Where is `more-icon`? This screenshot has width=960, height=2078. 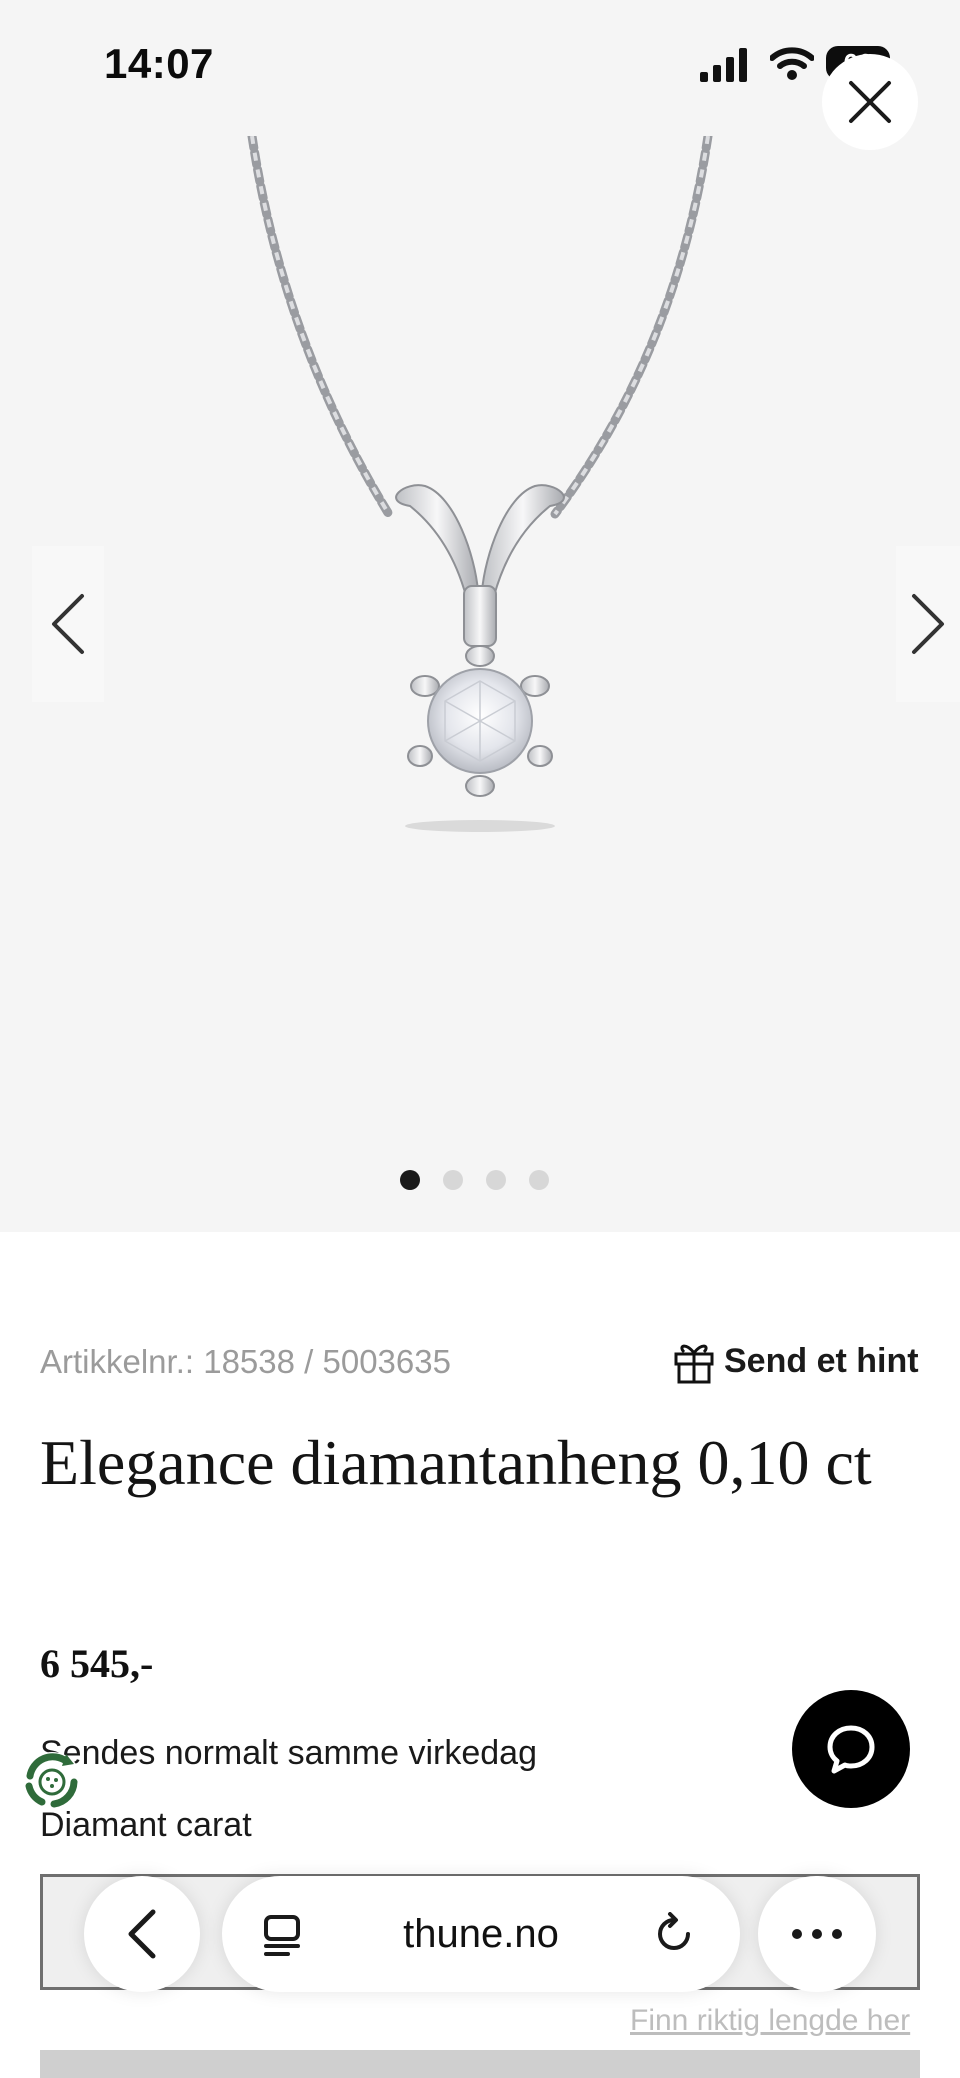
more-icon is located at coordinates (817, 1934).